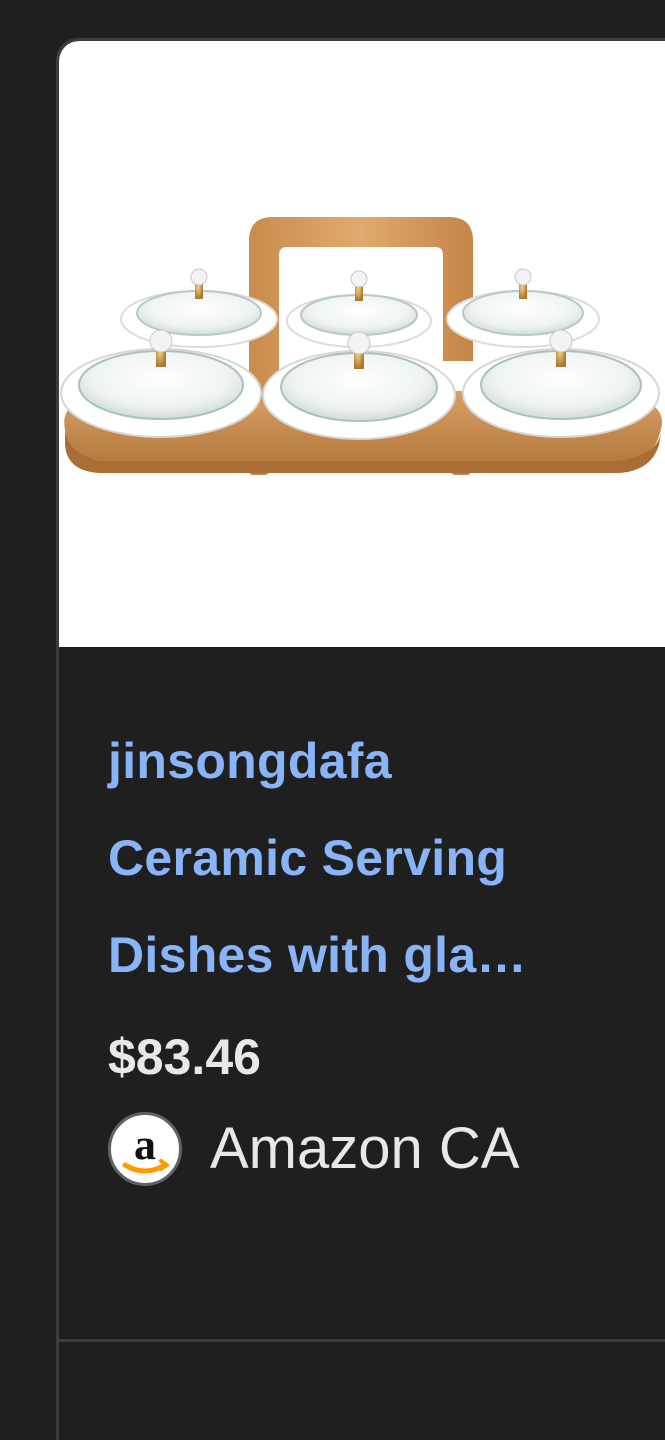 Image resolution: width=665 pixels, height=1440 pixels. I want to click on amazon-logo-icon: a, so click(145, 1149).